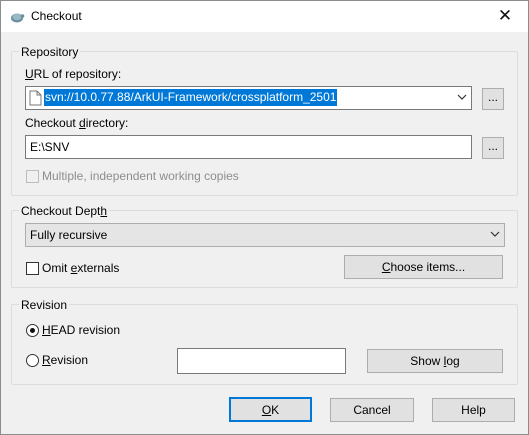 The image size is (529, 435). I want to click on help-button: Help, so click(473, 410).